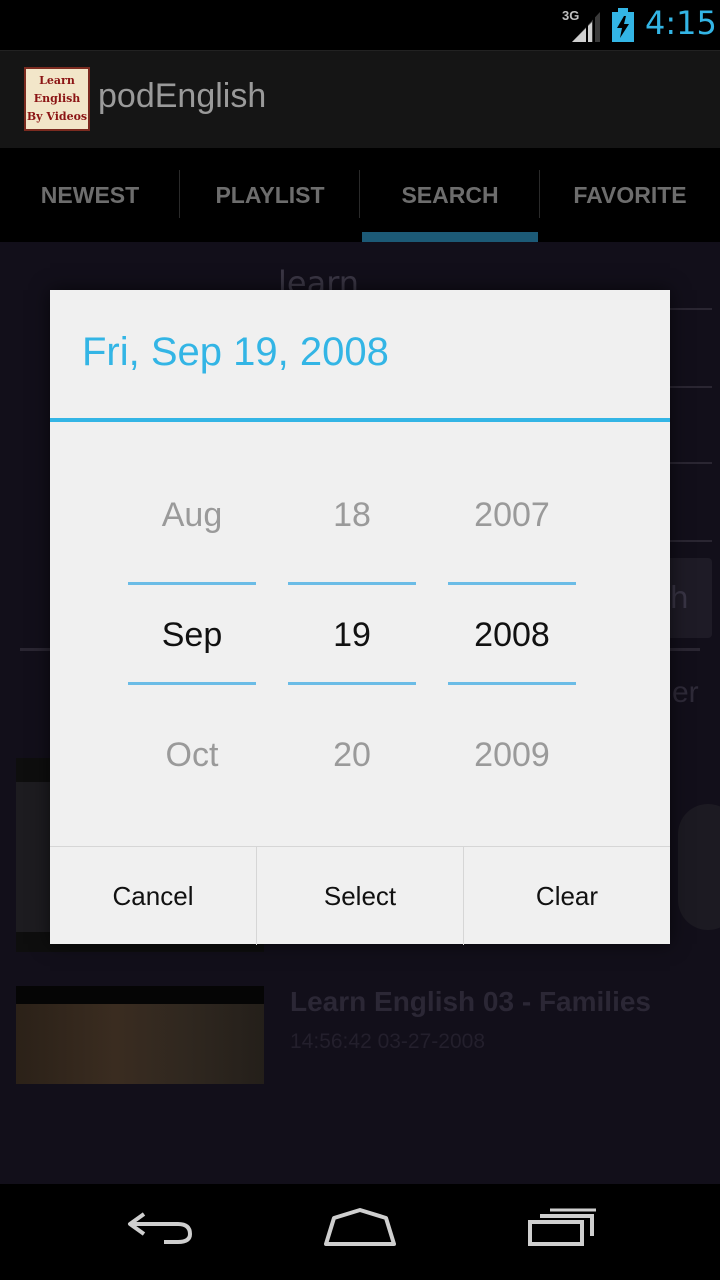 The width and height of the screenshot is (720, 1280). Describe the element at coordinates (512, 515) in the screenshot. I see `year-prev: 2007` at that location.